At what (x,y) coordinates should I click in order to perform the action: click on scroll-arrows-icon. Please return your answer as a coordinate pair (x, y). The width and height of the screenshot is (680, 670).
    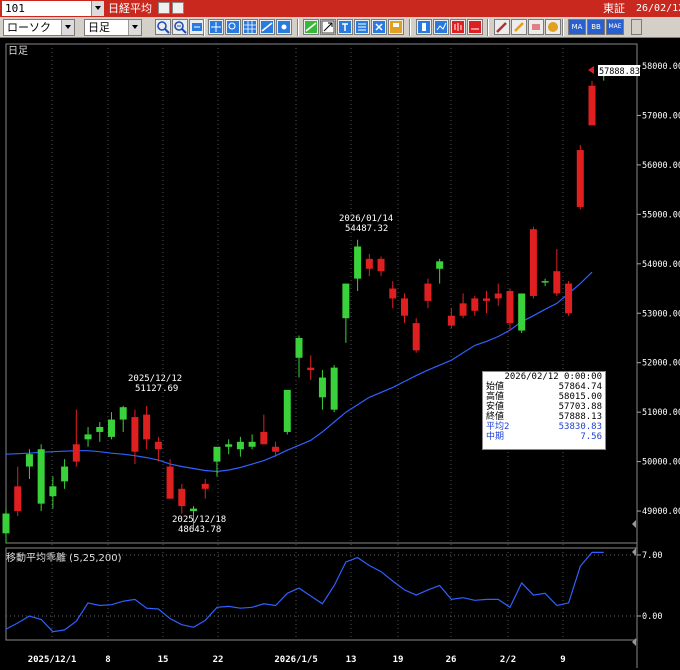
    Looking at the image, I should click on (636, 27).